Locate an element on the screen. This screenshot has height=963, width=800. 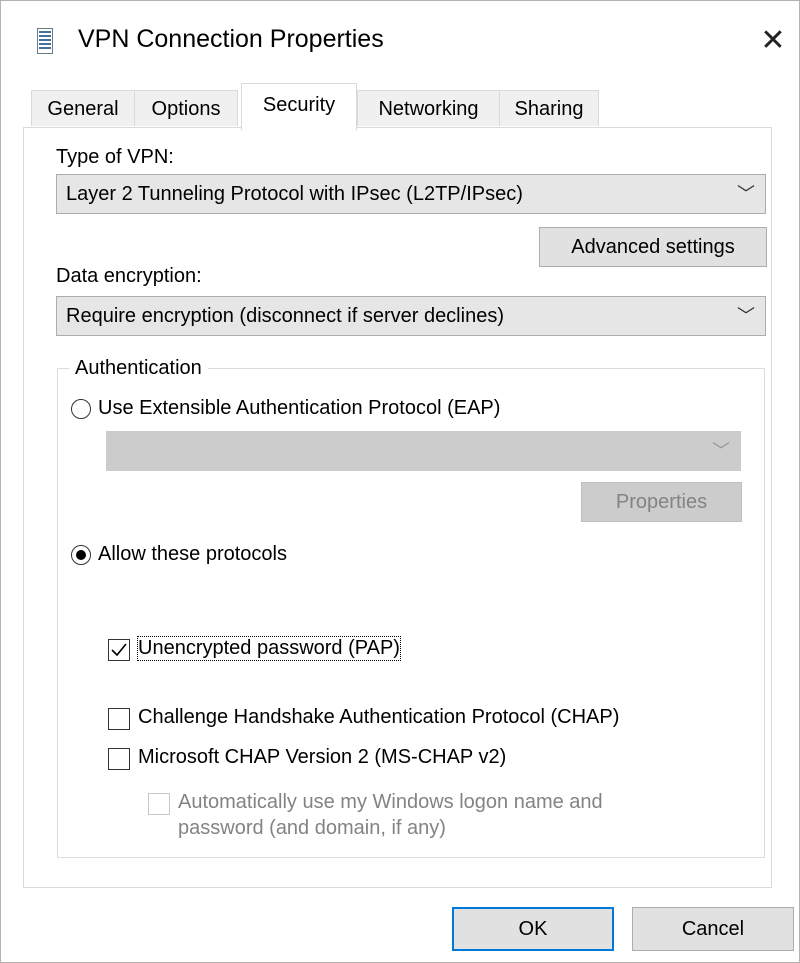
ok-label: OK is located at coordinates (533, 929).